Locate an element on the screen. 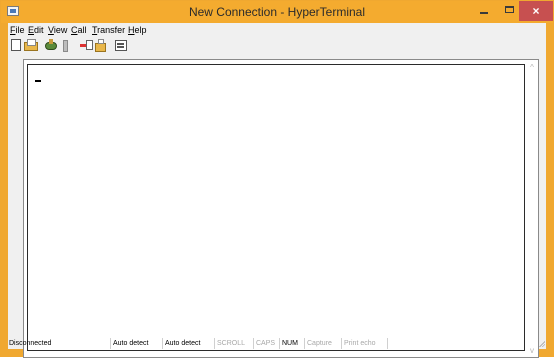 The height and width of the screenshot is (358, 554). new-icon is located at coordinates (16, 45).